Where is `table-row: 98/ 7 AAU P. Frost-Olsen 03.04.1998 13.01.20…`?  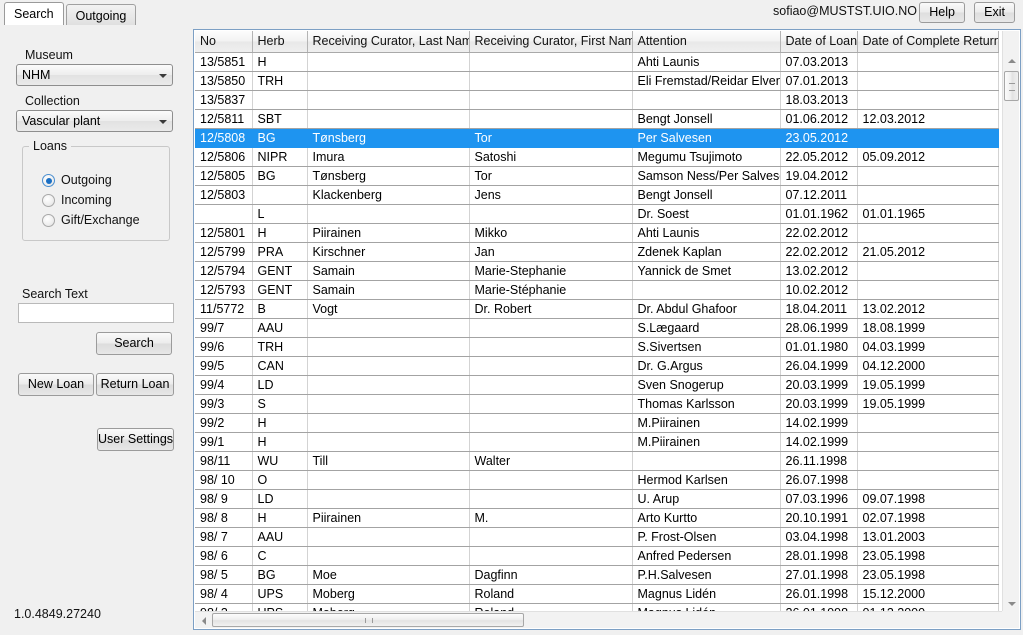 table-row: 98/ 7 AAU P. Frost-Olsen 03.04.1998 13.01.20… is located at coordinates (597, 537).